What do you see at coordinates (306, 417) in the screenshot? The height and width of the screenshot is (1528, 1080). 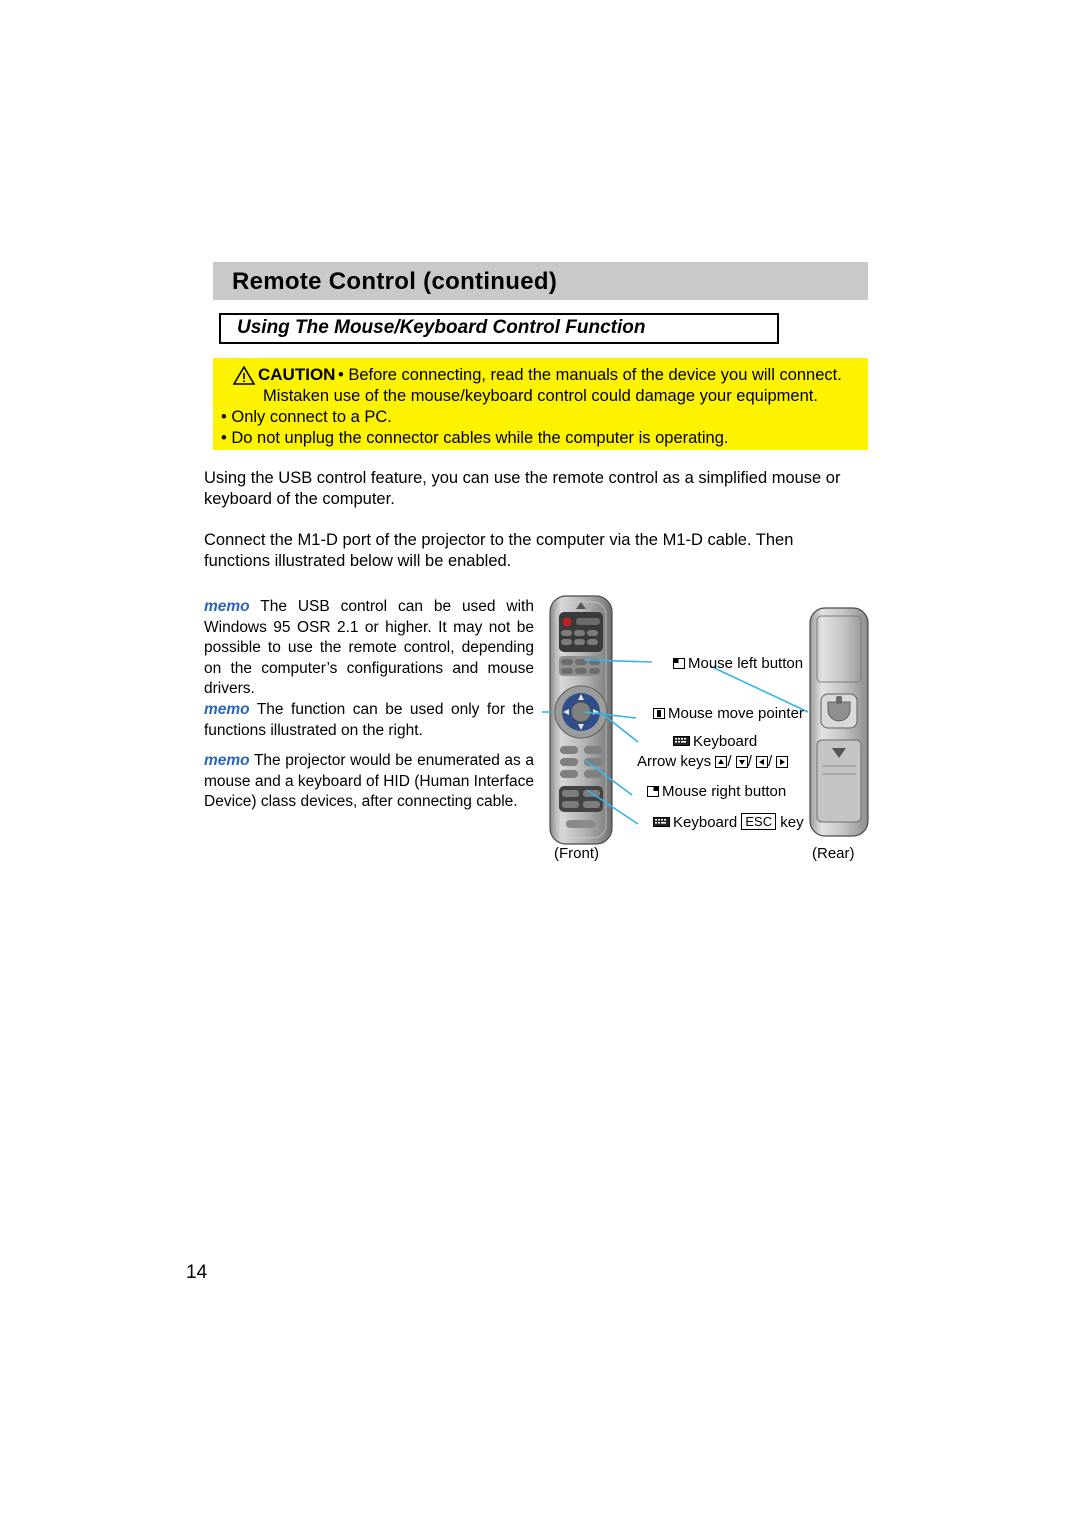 I see `caution-bullet-1: • Only connect to a PC.` at bounding box center [306, 417].